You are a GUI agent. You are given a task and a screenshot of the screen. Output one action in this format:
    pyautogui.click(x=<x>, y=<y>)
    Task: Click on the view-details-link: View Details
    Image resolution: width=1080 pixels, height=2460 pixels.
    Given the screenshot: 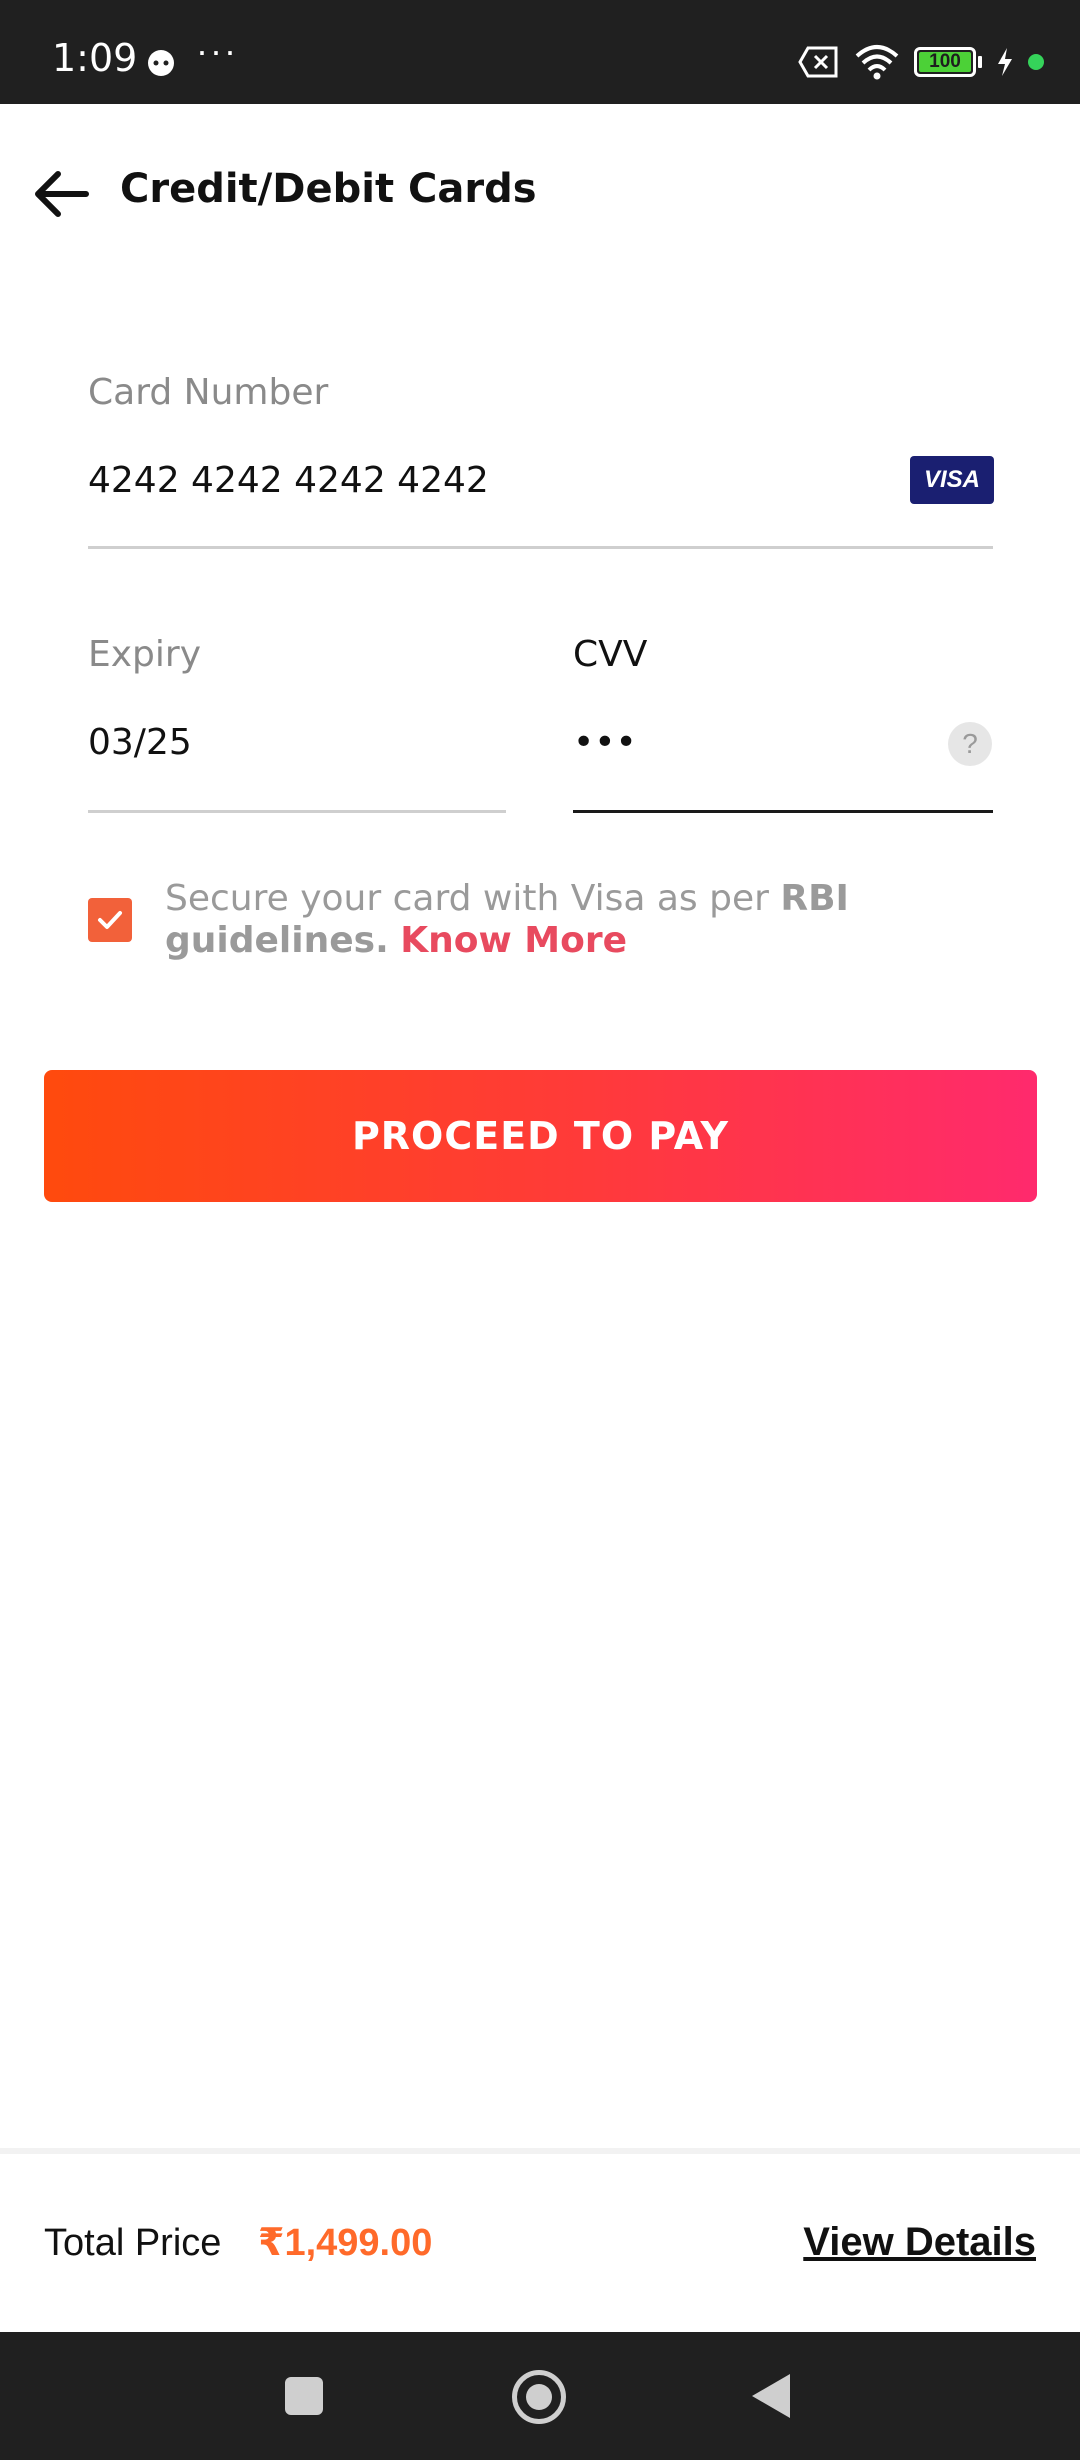 What is the action you would take?
    pyautogui.click(x=919, y=2242)
    